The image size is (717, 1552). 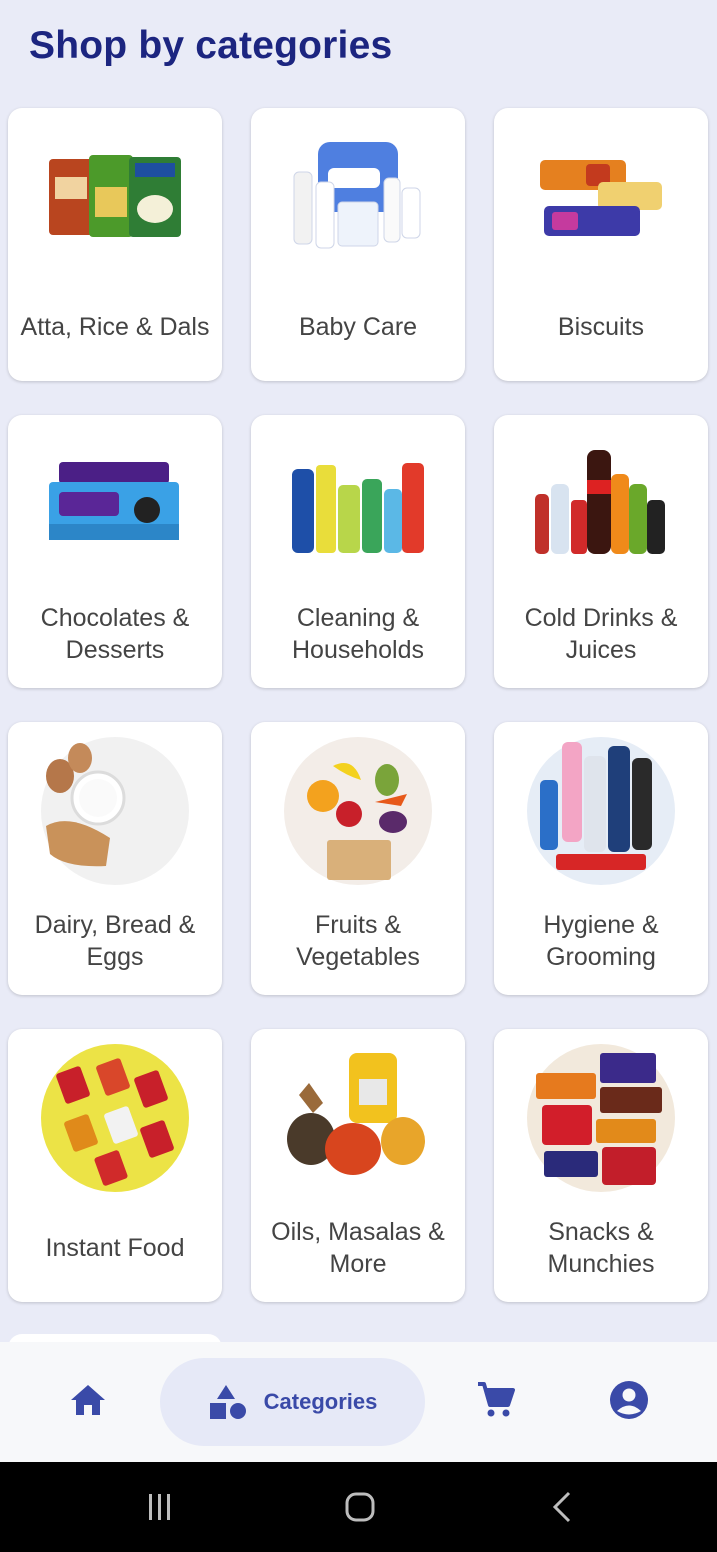 What do you see at coordinates (601, 811) in the screenshot?
I see `hygiene-image` at bounding box center [601, 811].